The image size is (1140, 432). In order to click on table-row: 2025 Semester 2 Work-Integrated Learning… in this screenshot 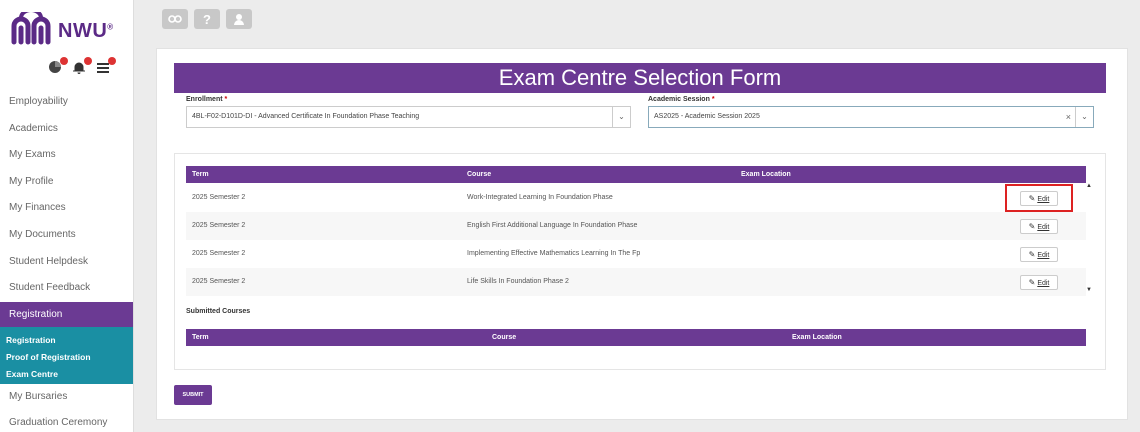, I will do `click(636, 198)`.